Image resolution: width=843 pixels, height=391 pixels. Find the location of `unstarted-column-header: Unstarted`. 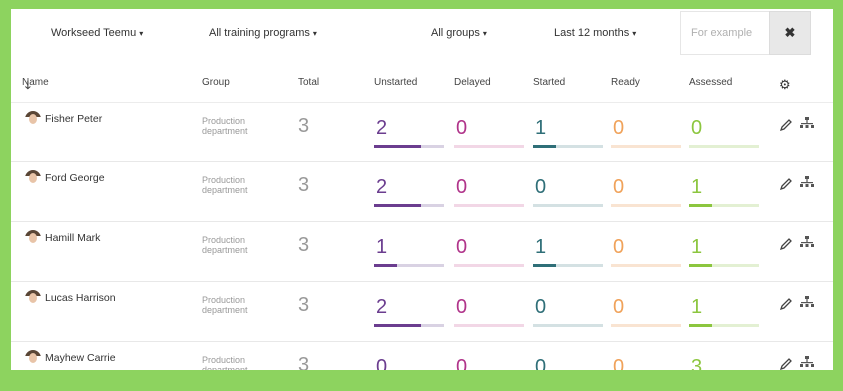

unstarted-column-header: Unstarted is located at coordinates (396, 82).